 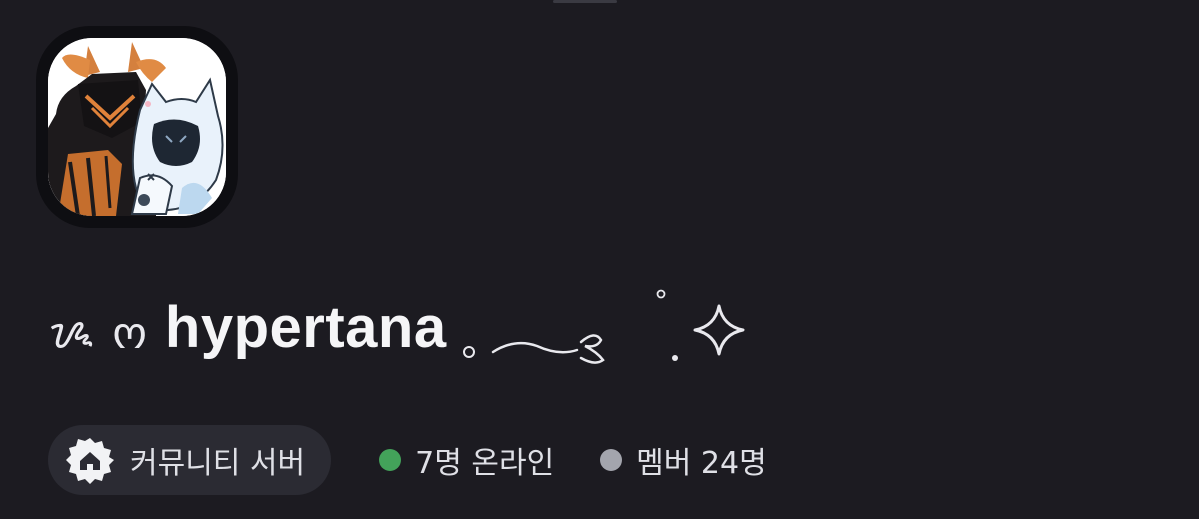 I want to click on community-home-icon, so click(x=90, y=461).